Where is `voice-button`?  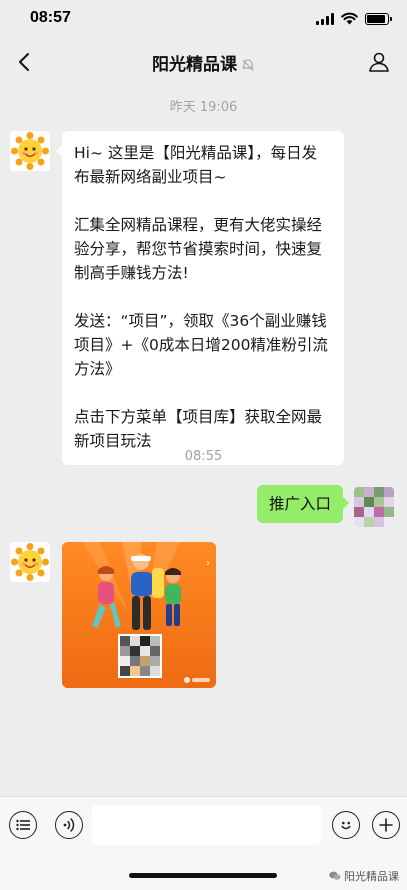 voice-button is located at coordinates (69, 825).